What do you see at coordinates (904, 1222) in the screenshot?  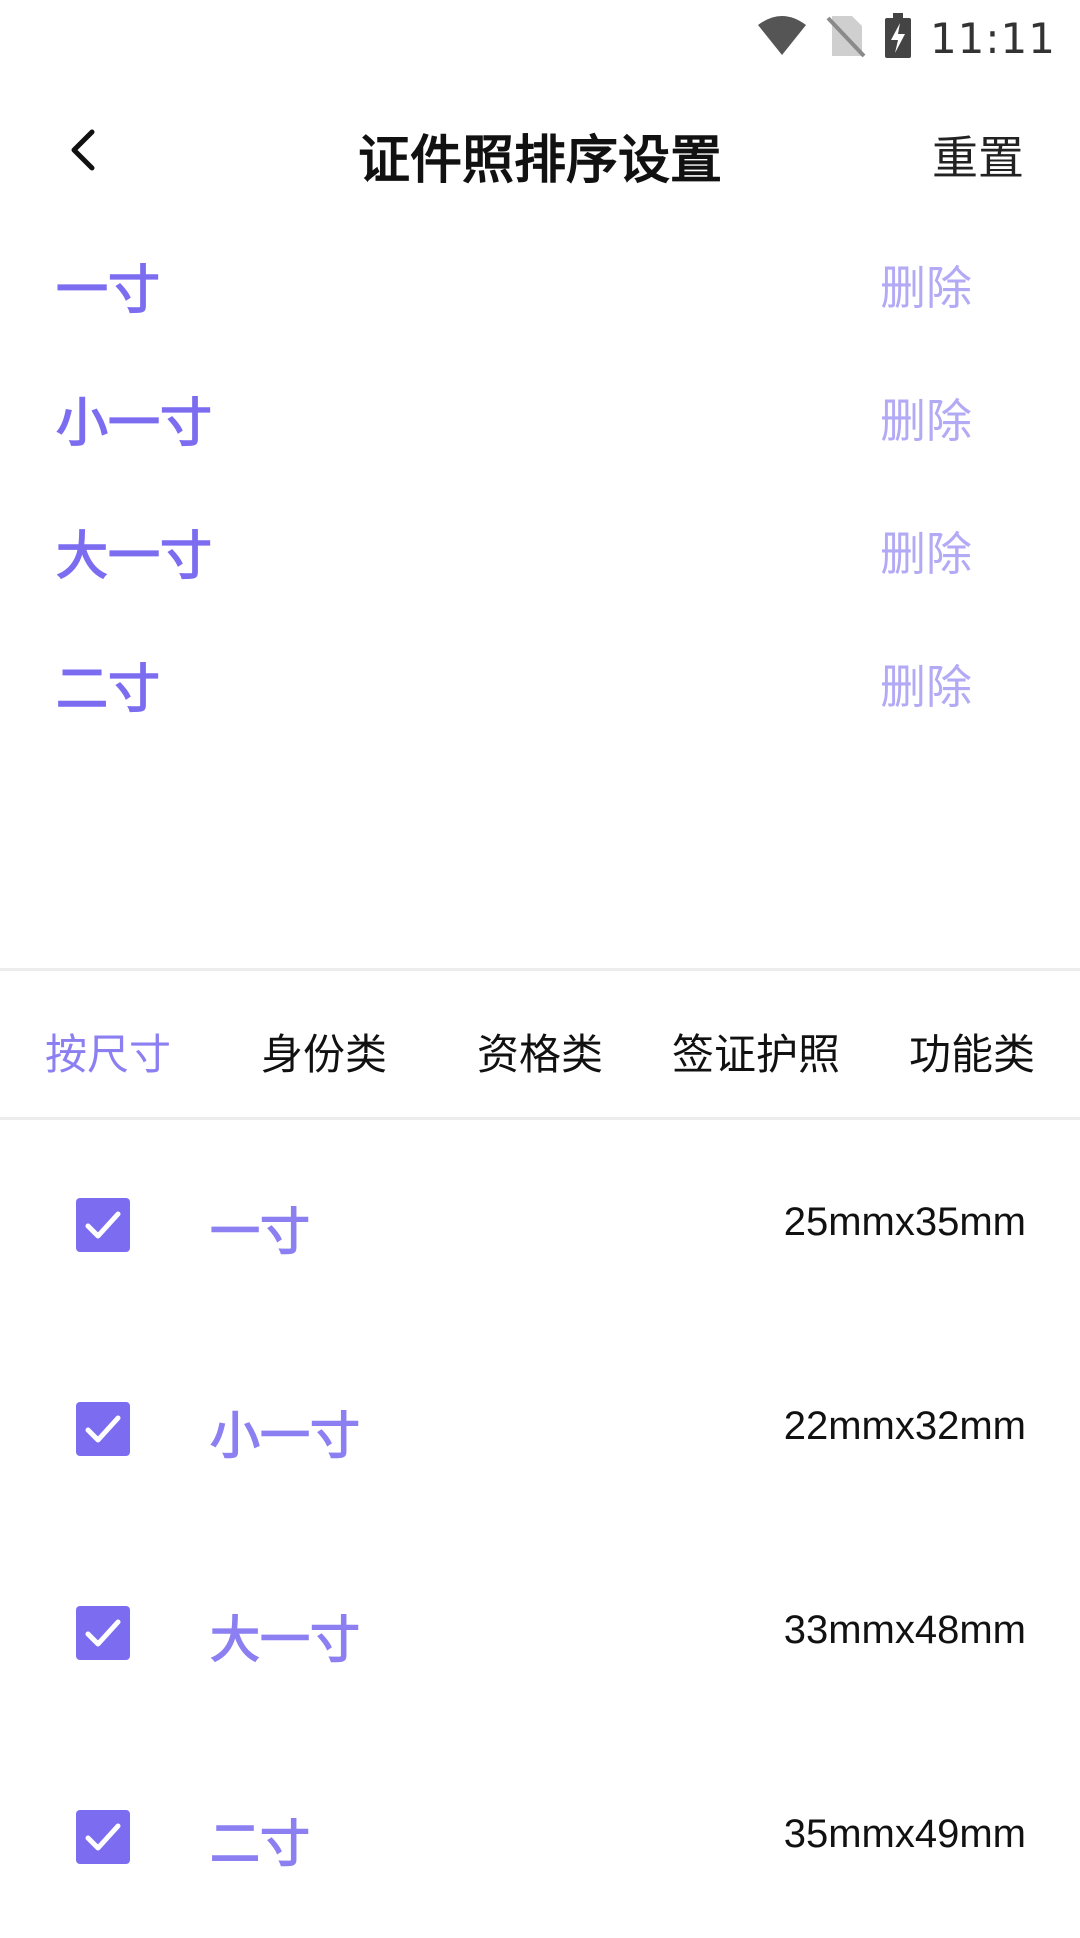 I see `size-dimensions: 25mmx35mm` at bounding box center [904, 1222].